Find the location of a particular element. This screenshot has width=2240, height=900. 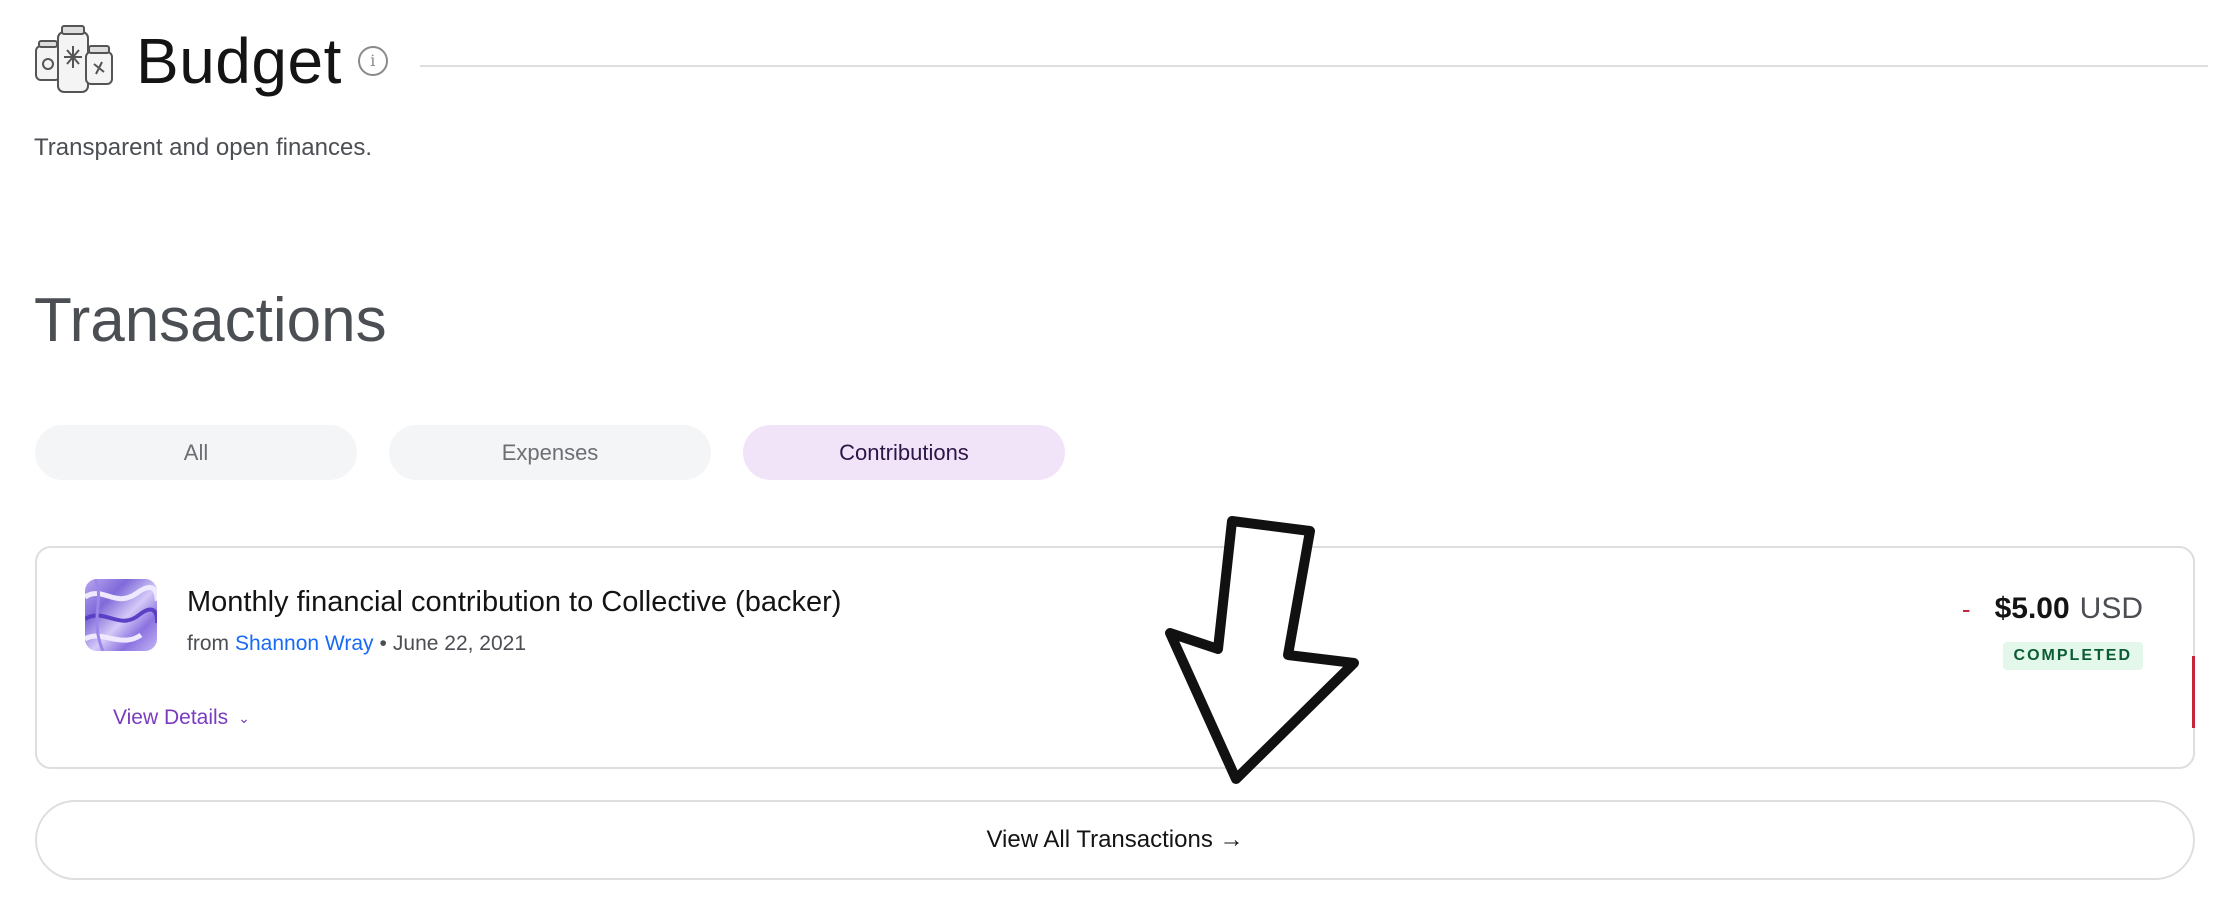

avatar-pattern is located at coordinates (121, 615).